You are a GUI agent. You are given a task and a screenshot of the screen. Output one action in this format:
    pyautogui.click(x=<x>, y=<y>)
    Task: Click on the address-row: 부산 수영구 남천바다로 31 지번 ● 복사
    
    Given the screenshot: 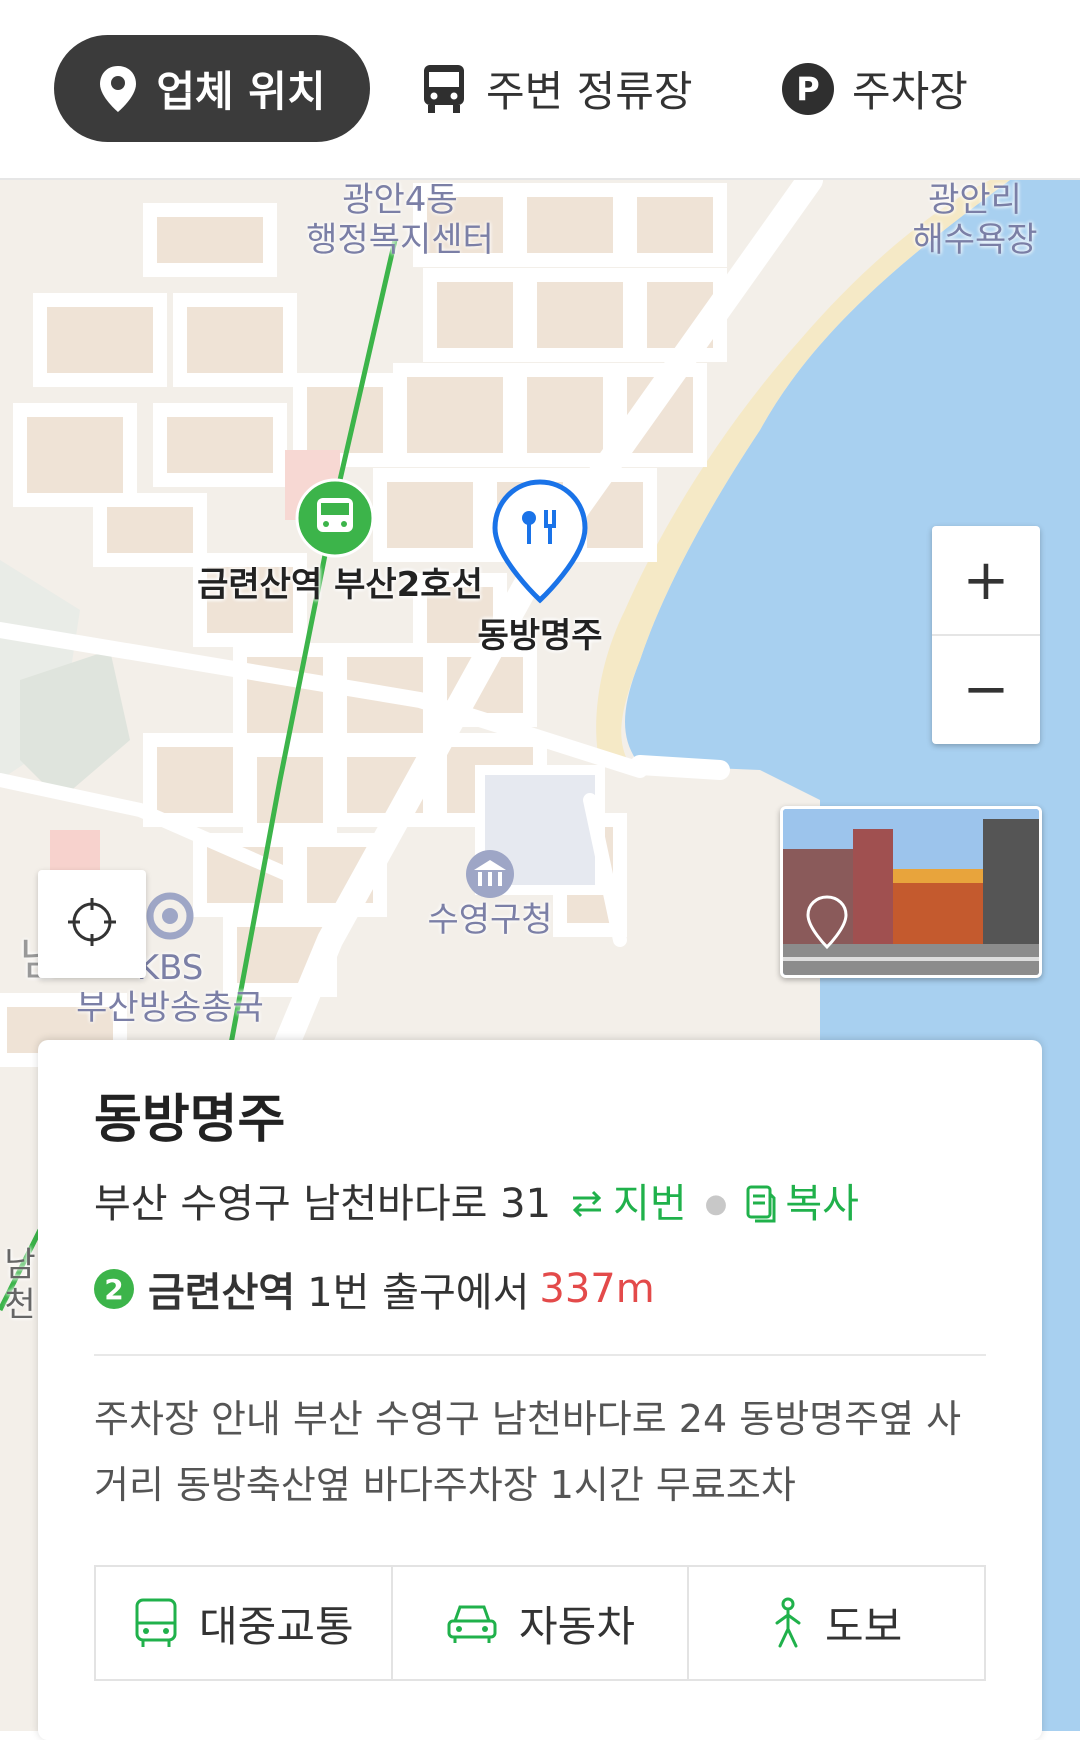 What is the action you would take?
    pyautogui.click(x=540, y=1204)
    